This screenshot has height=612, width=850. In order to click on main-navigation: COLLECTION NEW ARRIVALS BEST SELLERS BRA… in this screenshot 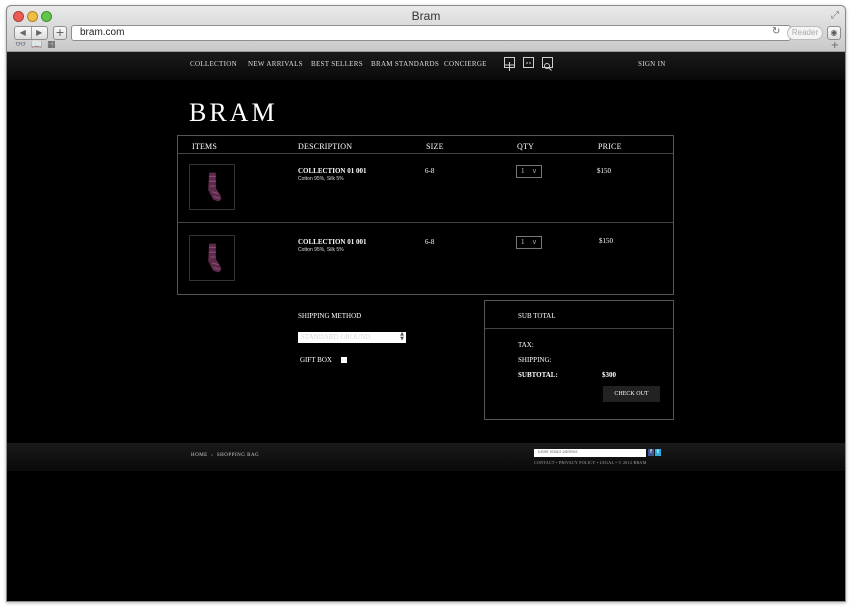, I will do `click(426, 66)`.